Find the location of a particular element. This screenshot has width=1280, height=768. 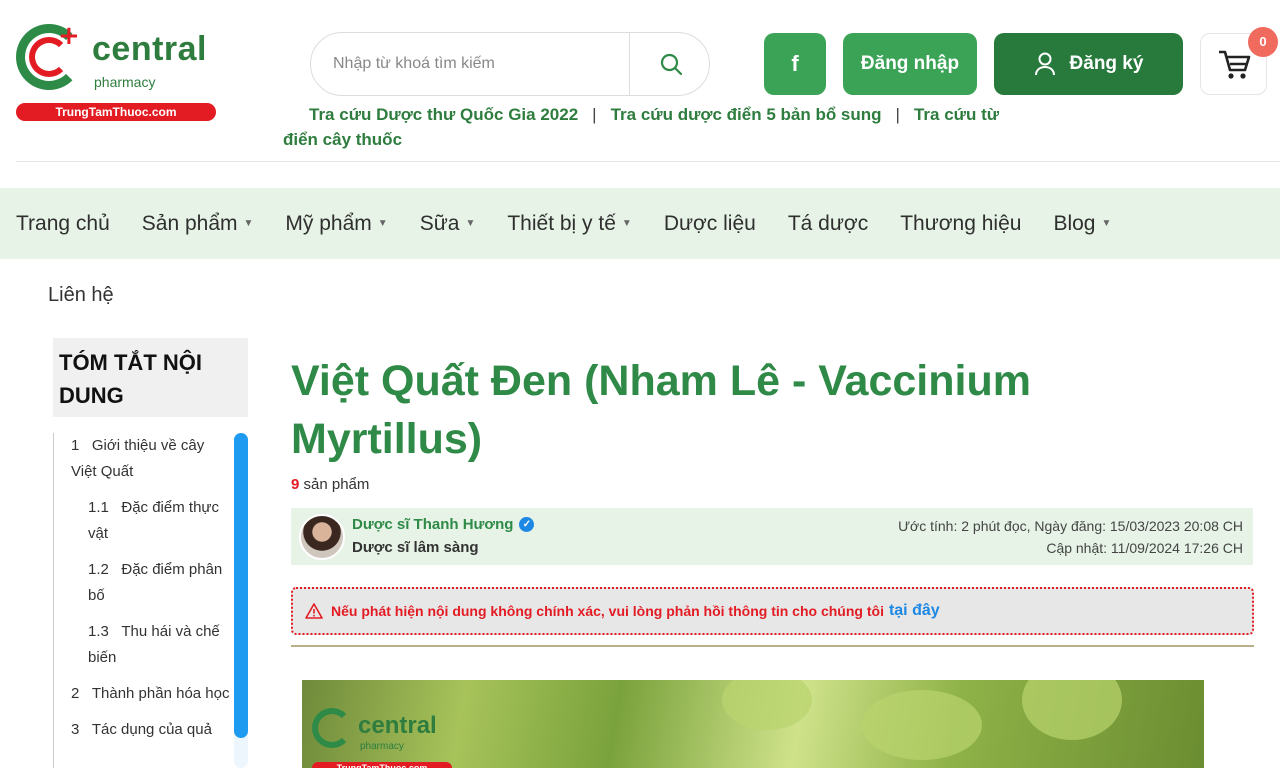

product-count: 9 sản phẩm is located at coordinates (330, 484).